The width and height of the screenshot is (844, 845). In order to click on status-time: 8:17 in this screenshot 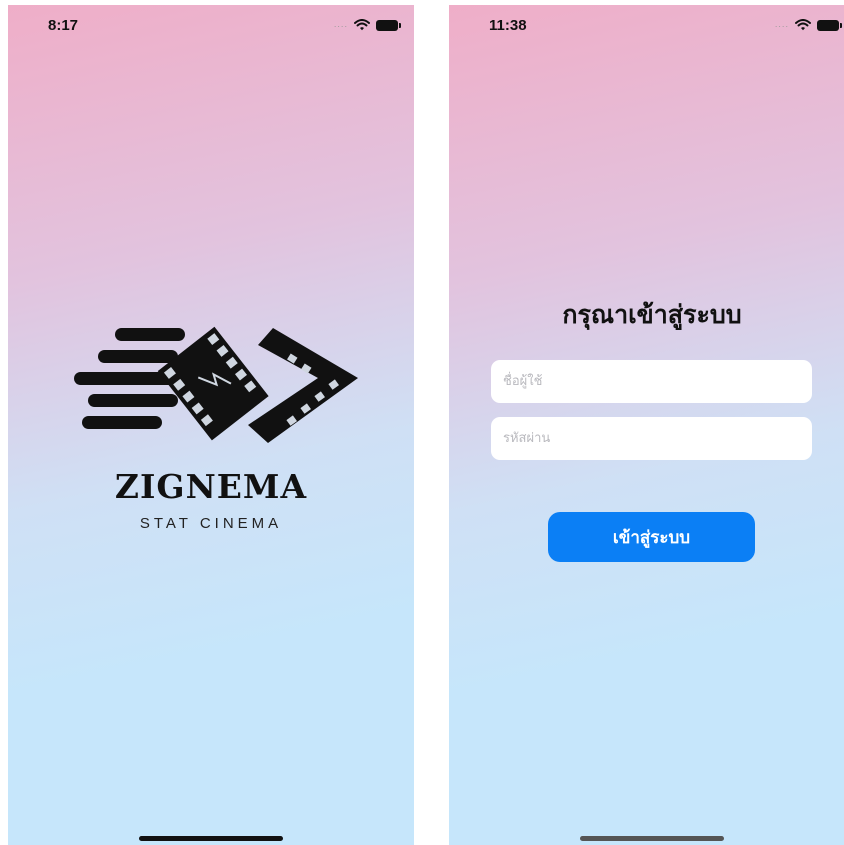, I will do `click(63, 25)`.